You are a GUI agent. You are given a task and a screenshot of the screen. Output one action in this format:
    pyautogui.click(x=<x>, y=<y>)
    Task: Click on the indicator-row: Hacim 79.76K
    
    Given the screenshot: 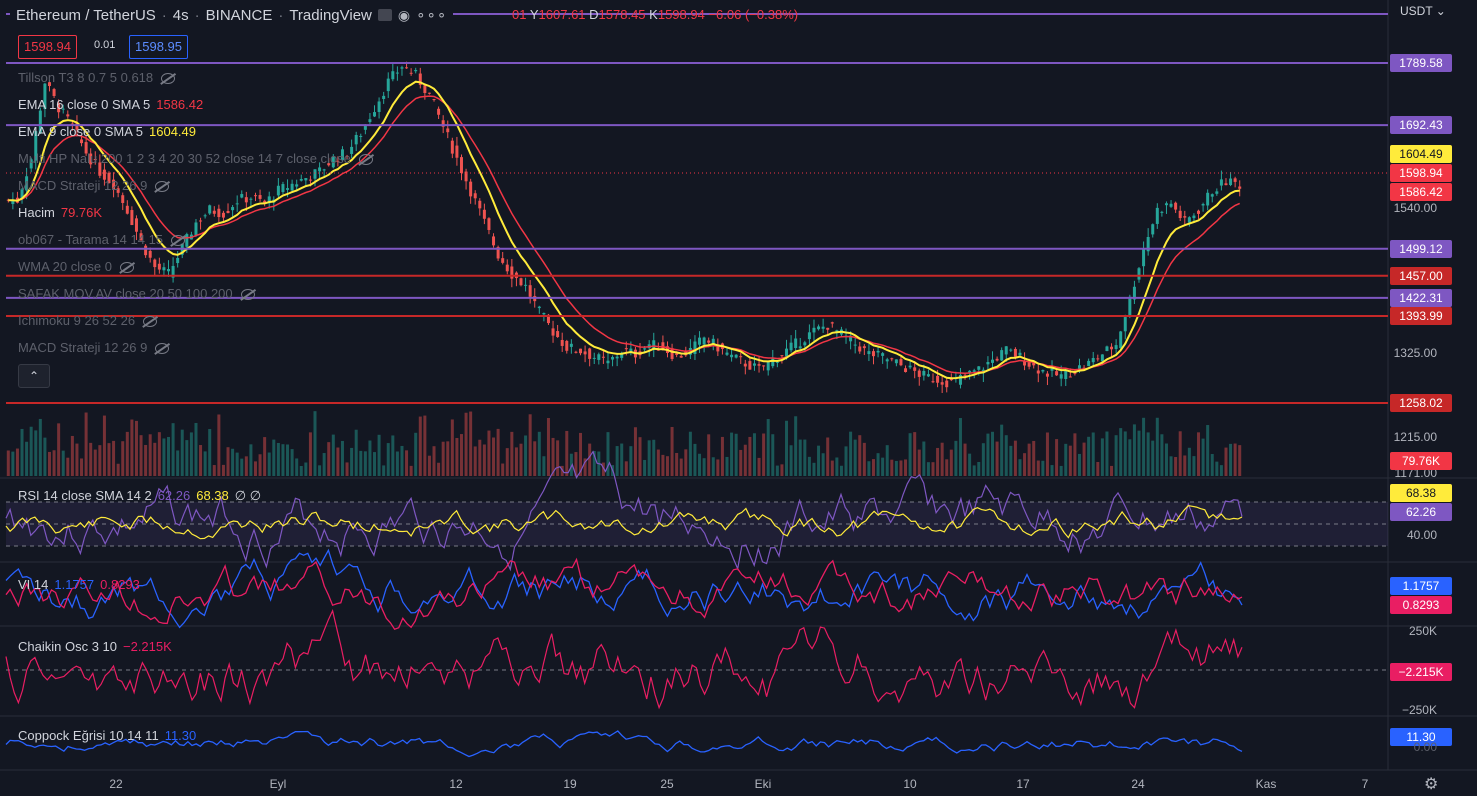 What is the action you would take?
    pyautogui.click(x=60, y=212)
    